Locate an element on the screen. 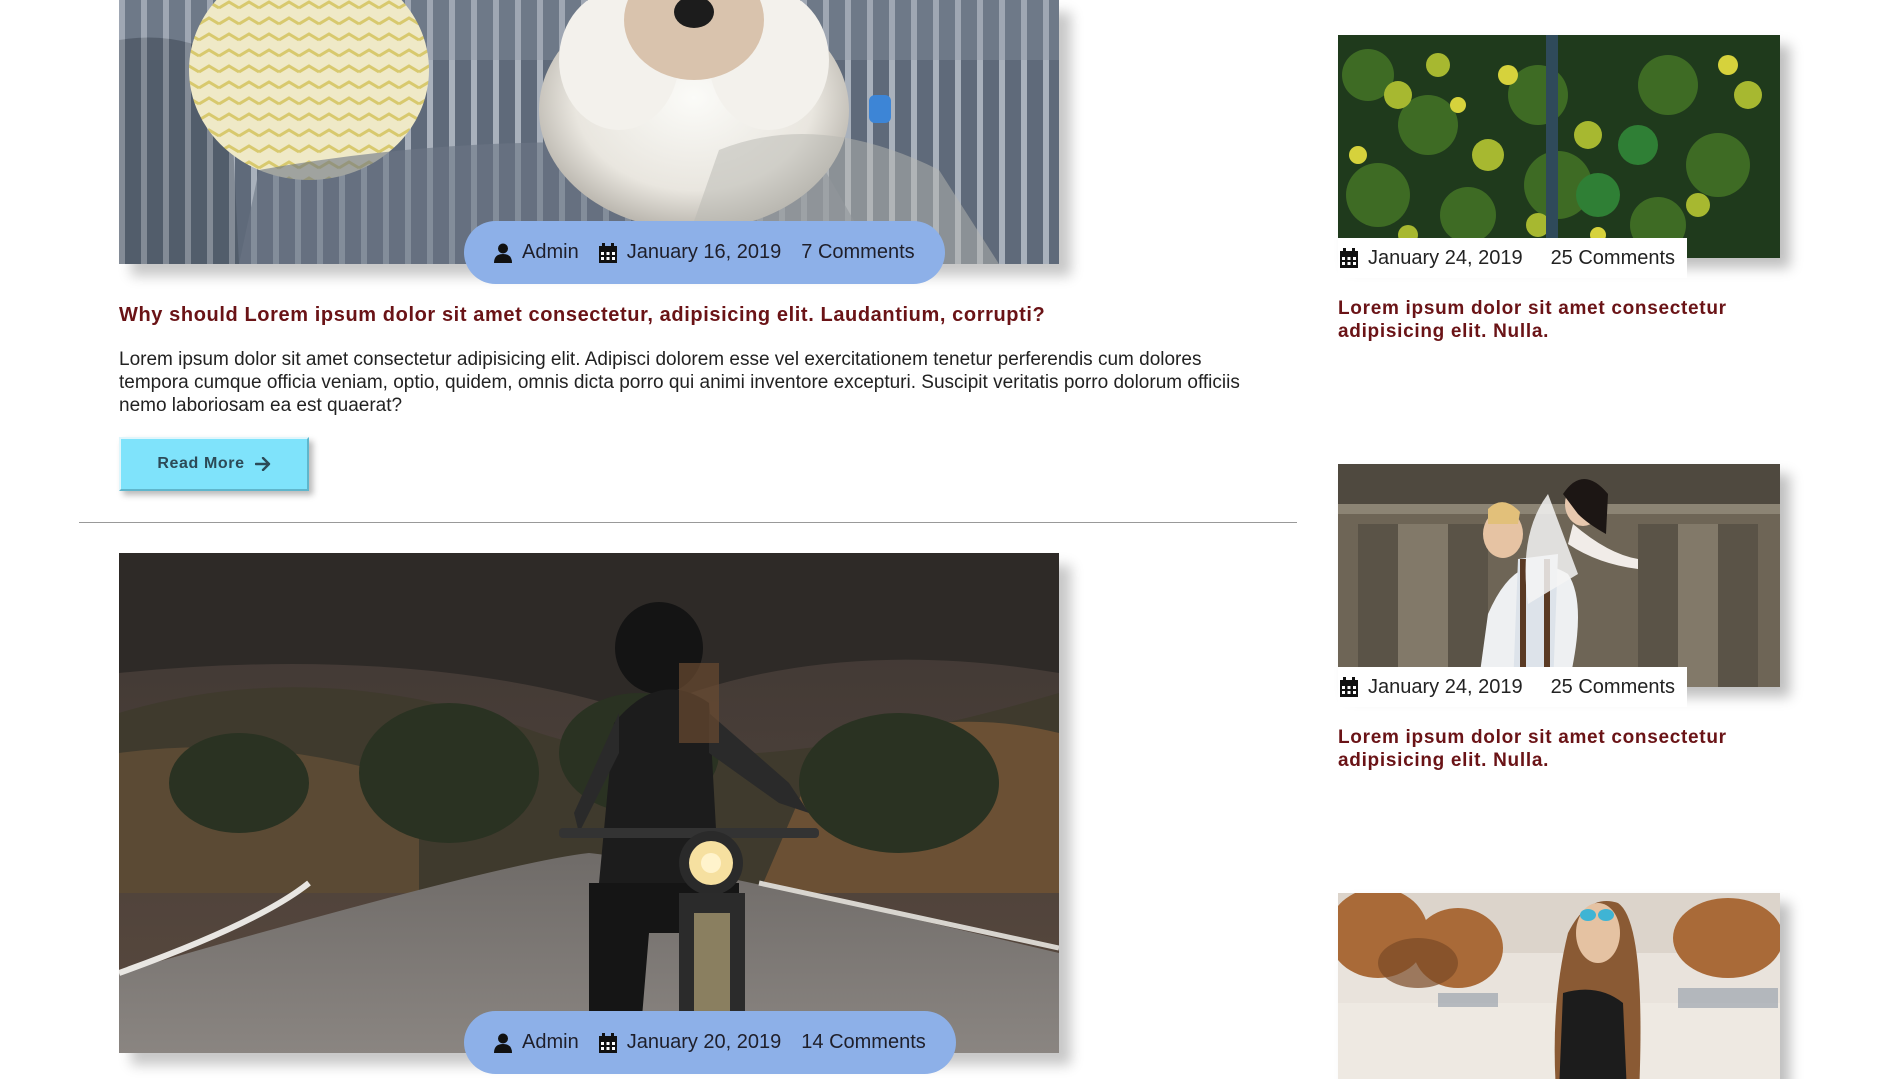 The width and height of the screenshot is (1898, 1079). wedding-photo is located at coordinates (1559, 575).